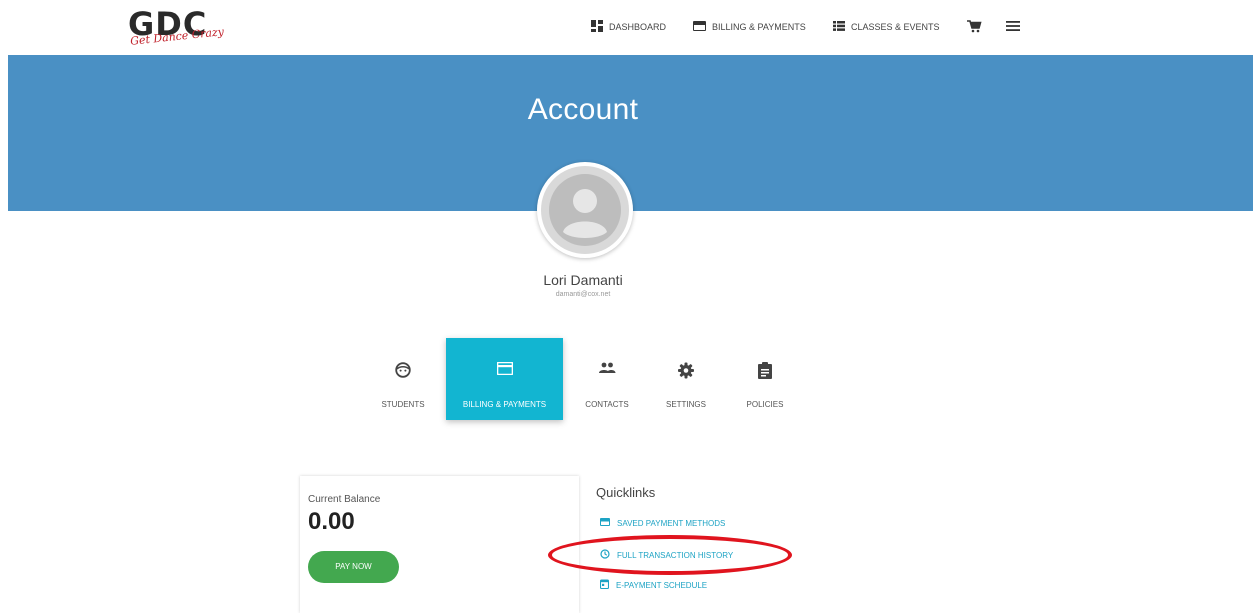  What do you see at coordinates (344, 499) in the screenshot?
I see `balance-label: Current Balance` at bounding box center [344, 499].